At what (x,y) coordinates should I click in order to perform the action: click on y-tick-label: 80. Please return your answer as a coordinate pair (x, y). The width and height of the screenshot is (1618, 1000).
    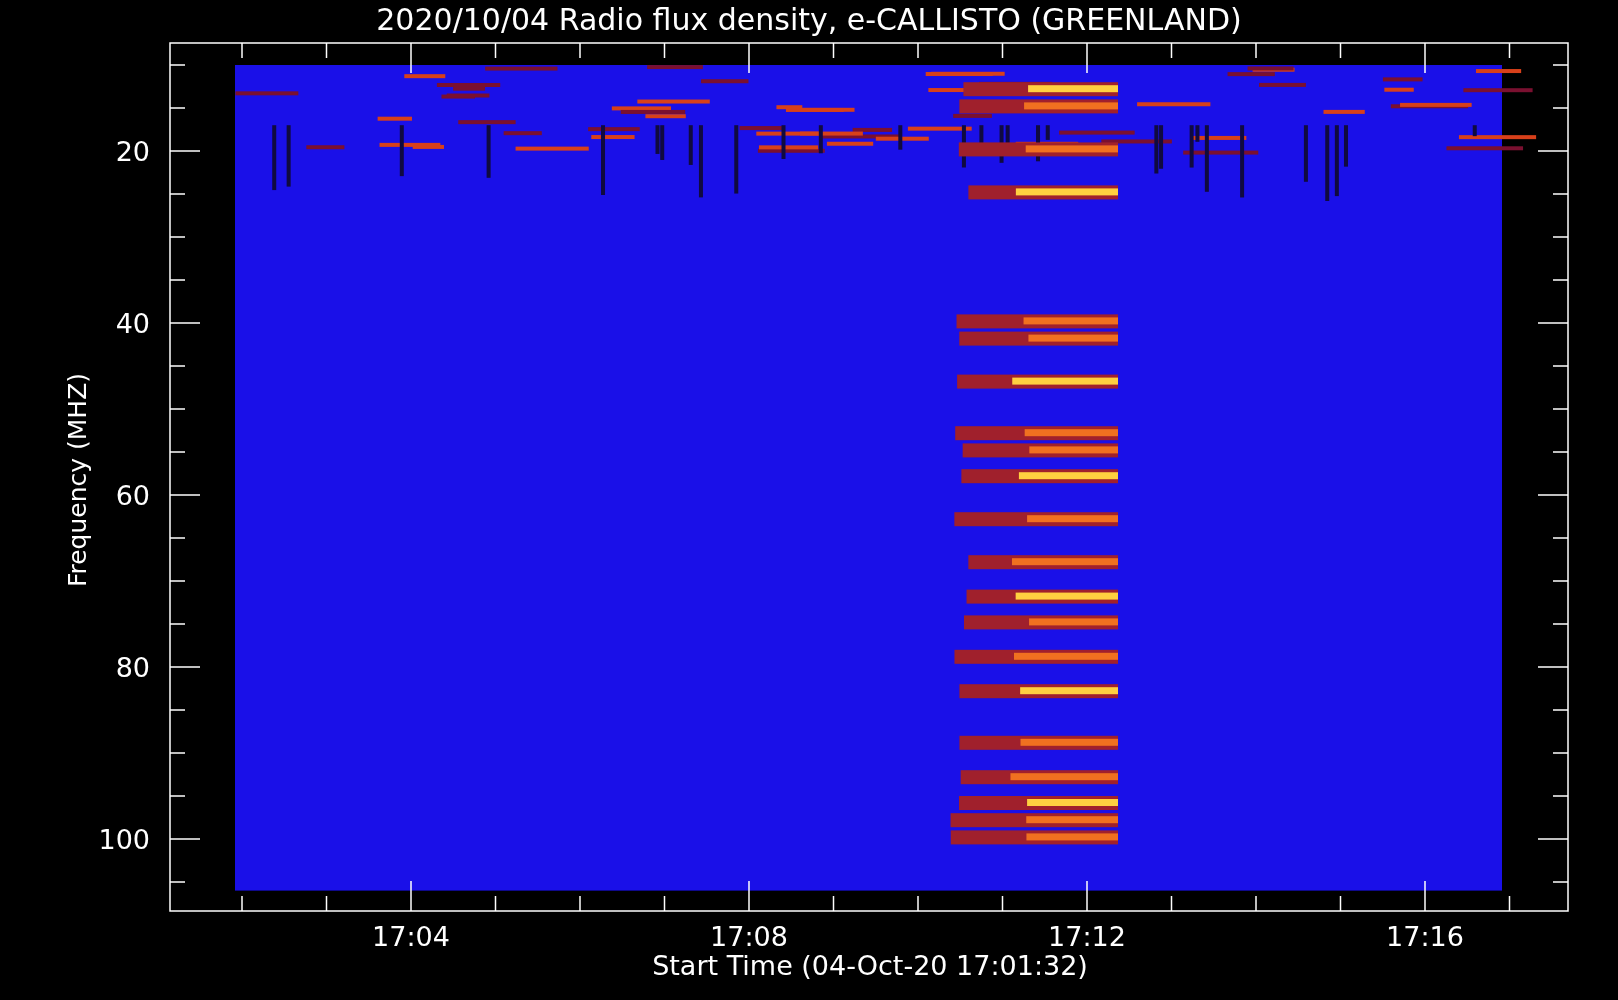
    Looking at the image, I should click on (132, 667).